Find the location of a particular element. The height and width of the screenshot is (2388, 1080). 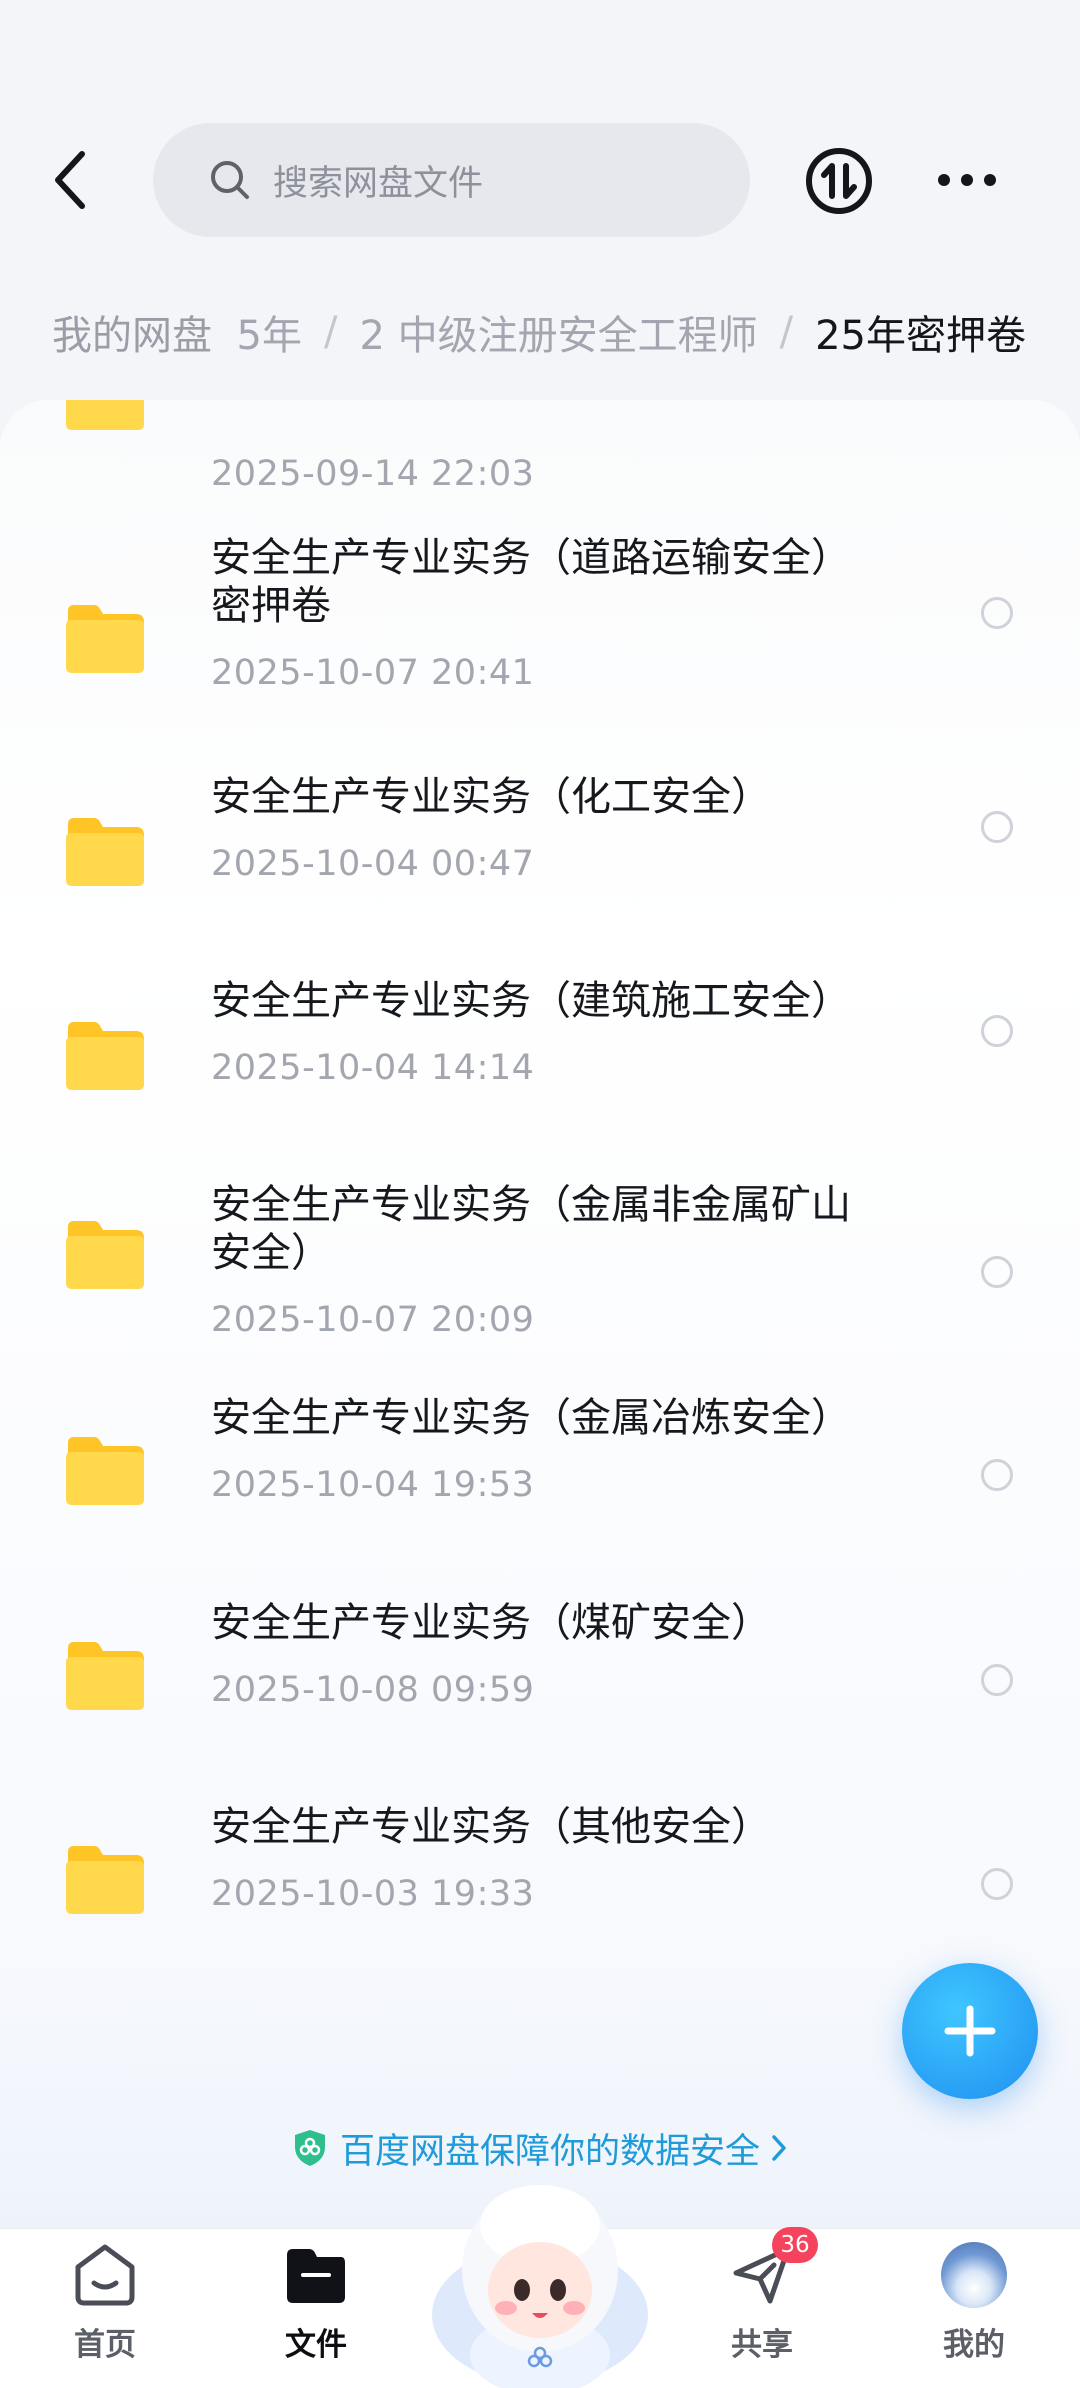

nav-files: 文件 is located at coordinates (316, 2311).